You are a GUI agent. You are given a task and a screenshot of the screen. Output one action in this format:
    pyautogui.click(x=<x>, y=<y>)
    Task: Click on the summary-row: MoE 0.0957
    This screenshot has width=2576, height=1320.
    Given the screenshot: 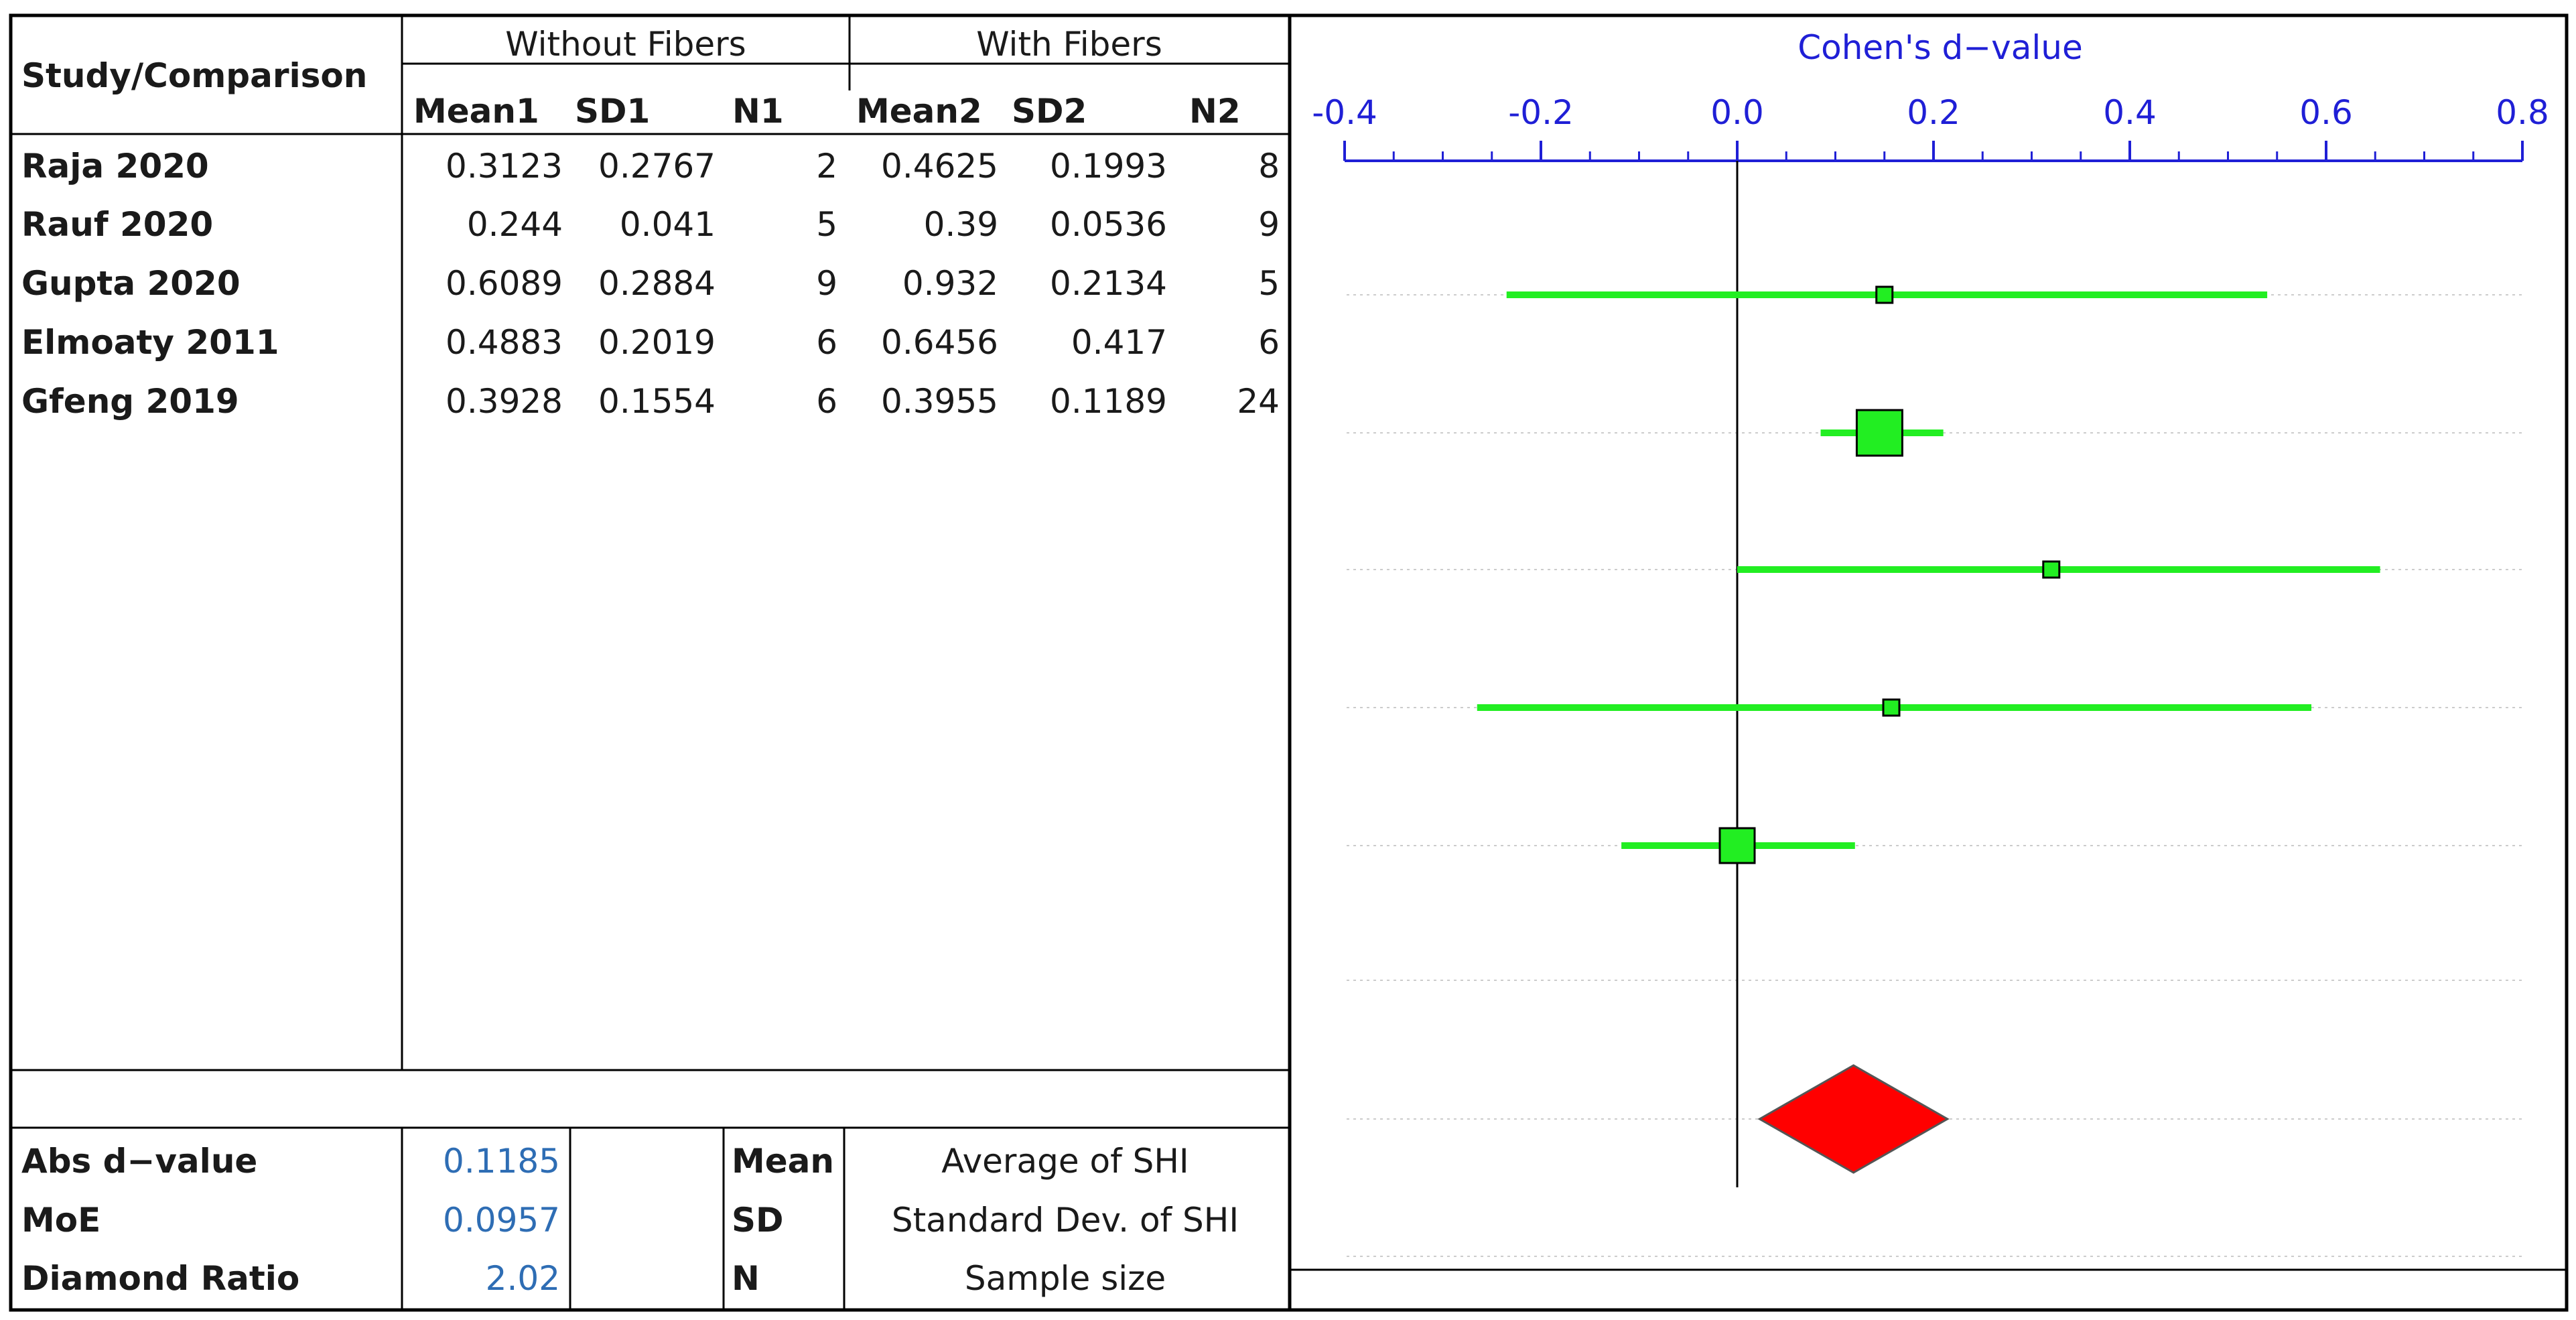 What is the action you would take?
    pyautogui.click(x=290, y=1220)
    